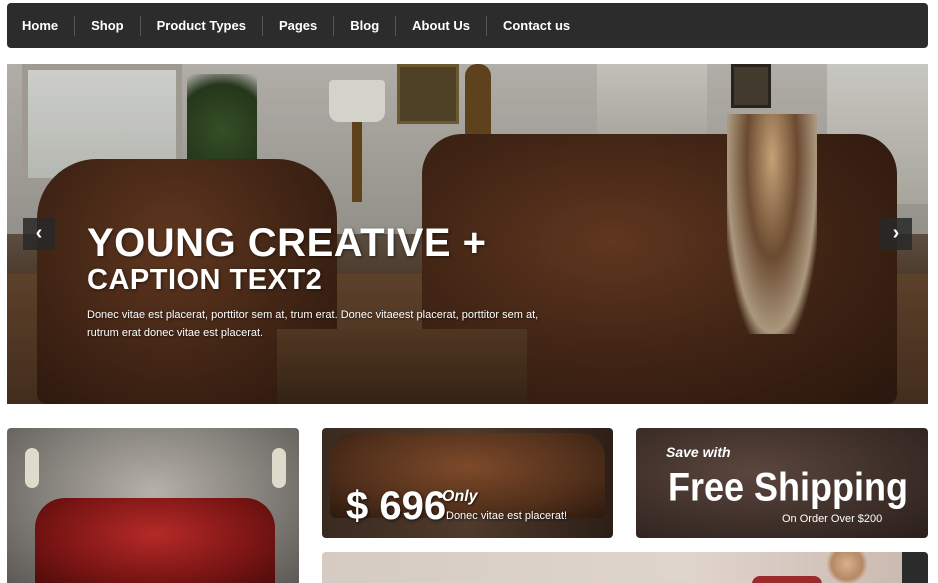 The width and height of the screenshot is (938, 583). I want to click on nav-item-blog: Blog, so click(365, 25).